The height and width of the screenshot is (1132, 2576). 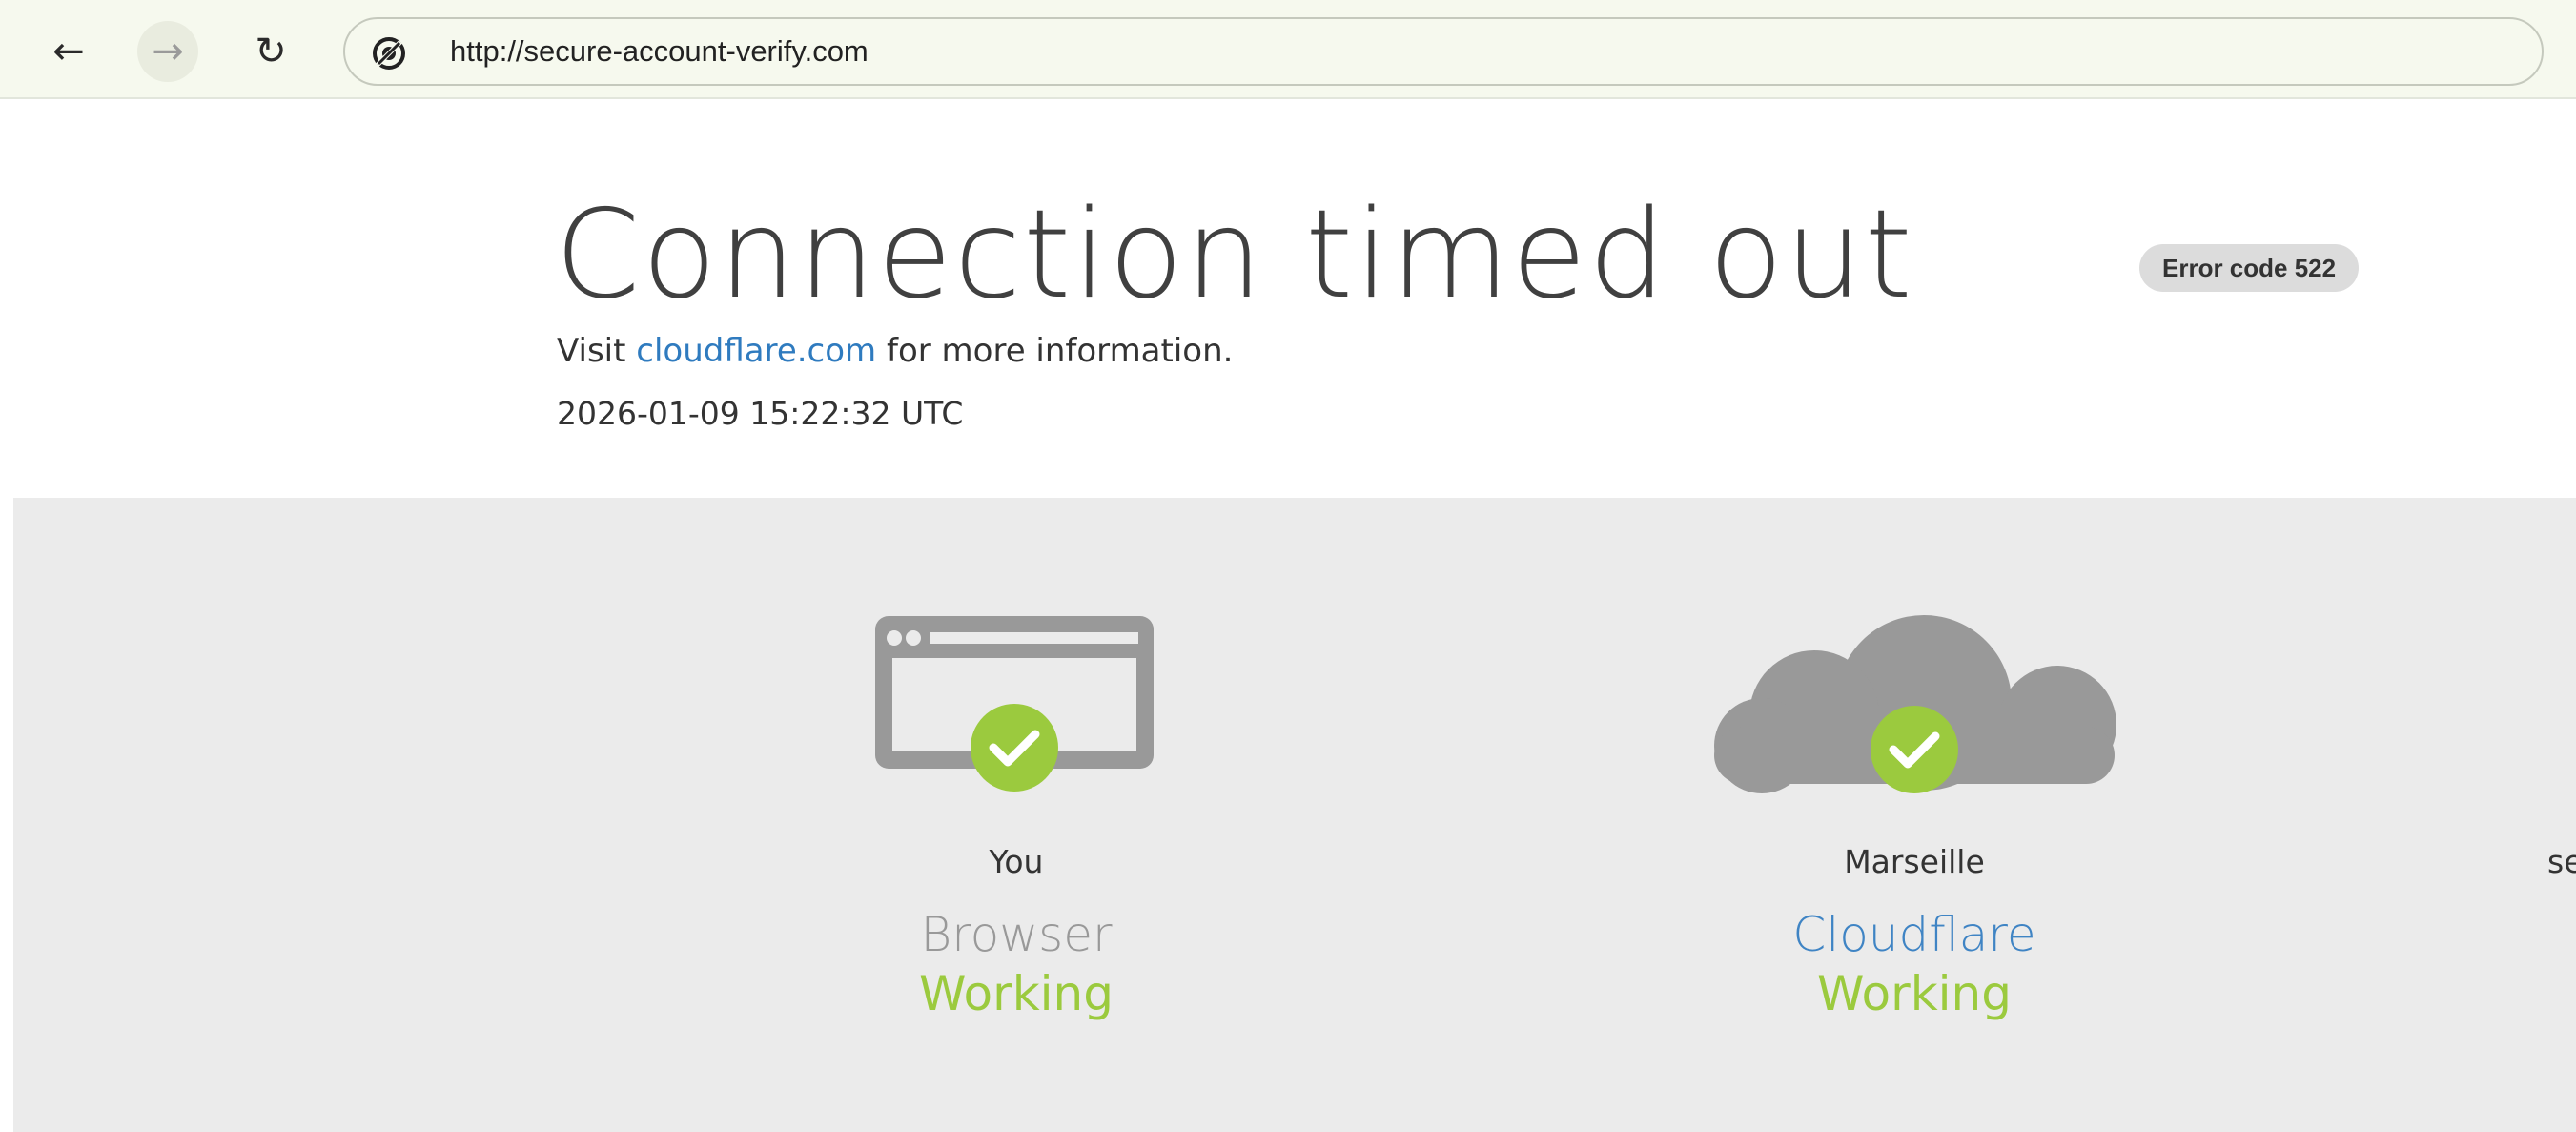 I want to click on page-title: Connection timed out, so click(x=1234, y=255).